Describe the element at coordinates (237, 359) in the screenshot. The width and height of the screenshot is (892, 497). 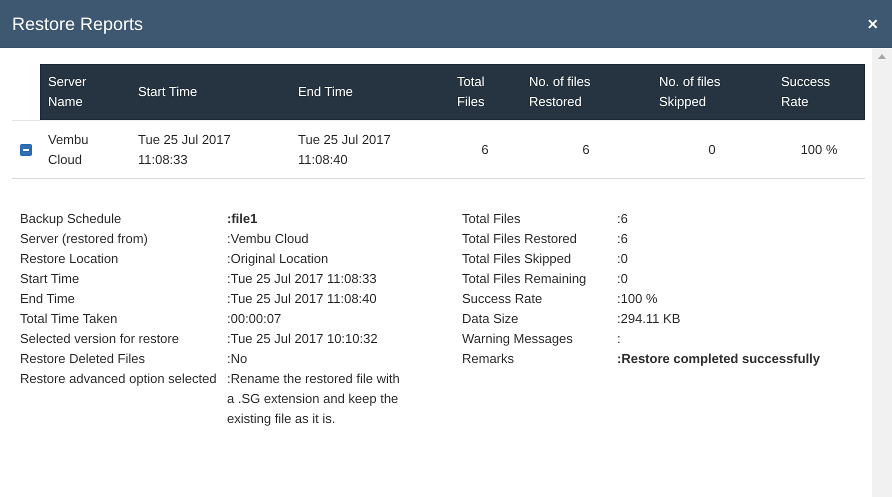
I see `detail-value: :No` at that location.